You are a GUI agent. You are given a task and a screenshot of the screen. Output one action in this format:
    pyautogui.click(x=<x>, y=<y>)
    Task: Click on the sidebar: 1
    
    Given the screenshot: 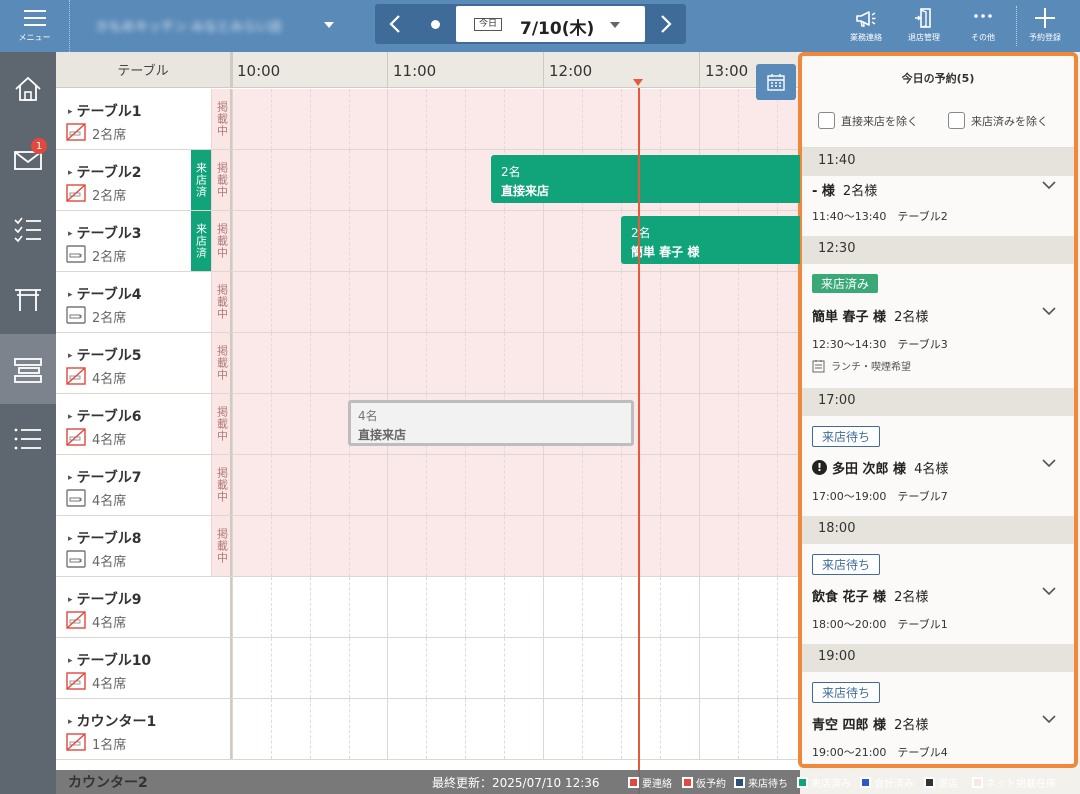 What is the action you would take?
    pyautogui.click(x=28, y=423)
    